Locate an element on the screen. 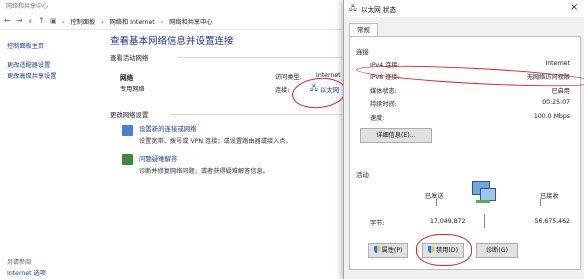 The image size is (584, 279). duration-value: 00:25:07 is located at coordinates (556, 102).